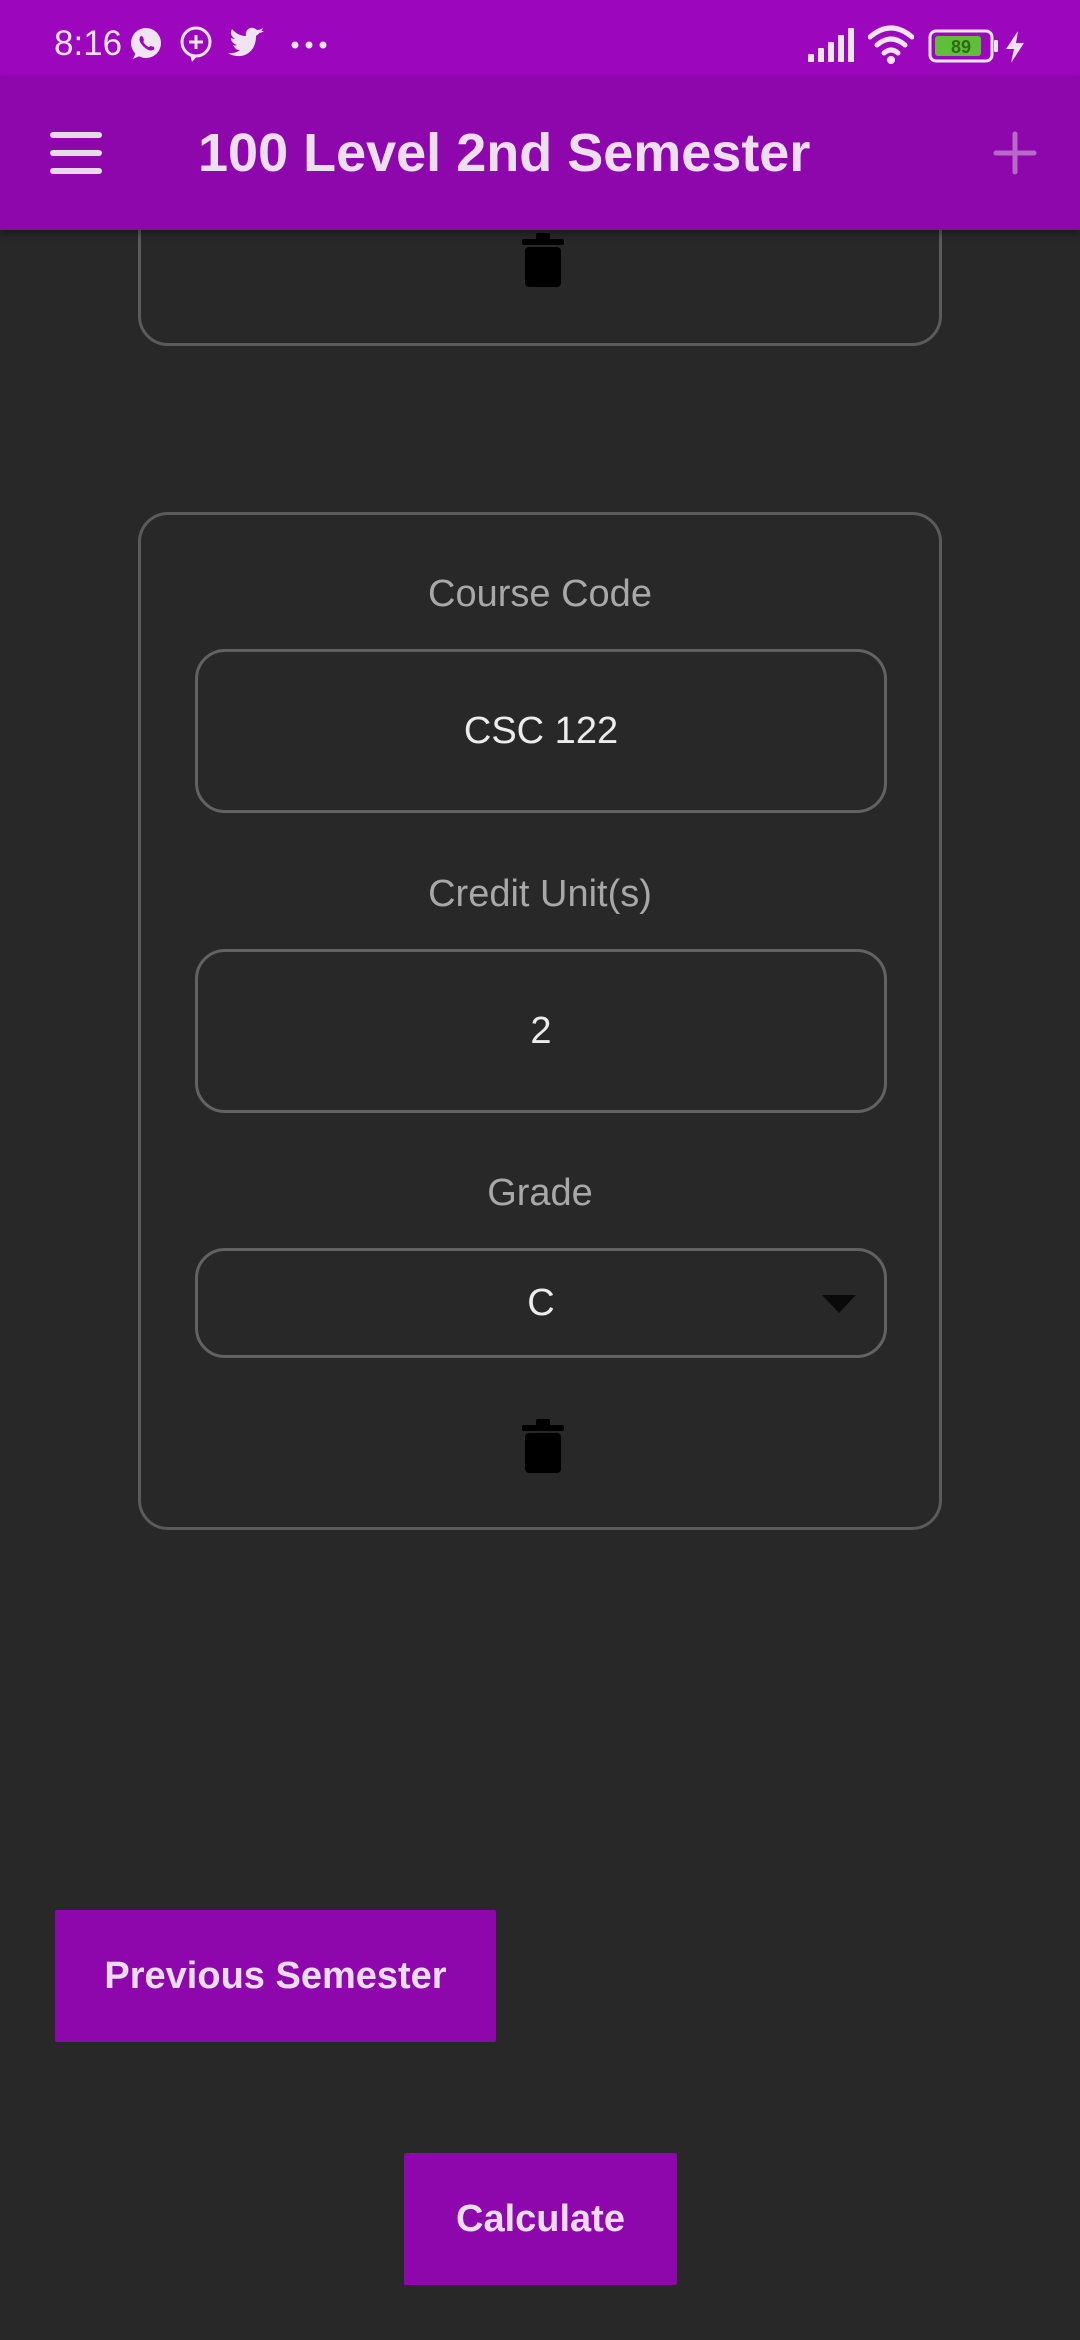 The image size is (1080, 2340). I want to click on grade-value: C, so click(541, 1302).